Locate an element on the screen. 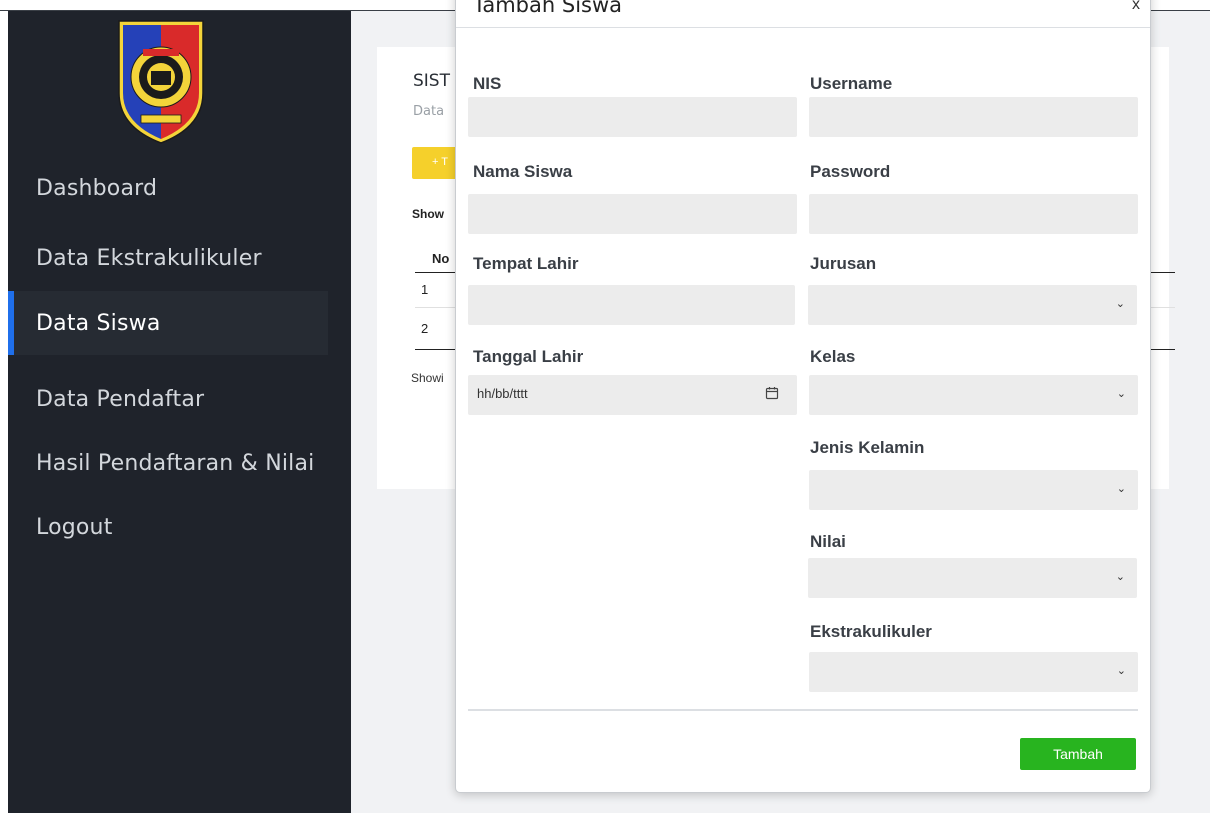  sidebar-item-dashboard: Dashboard is located at coordinates (168, 188).